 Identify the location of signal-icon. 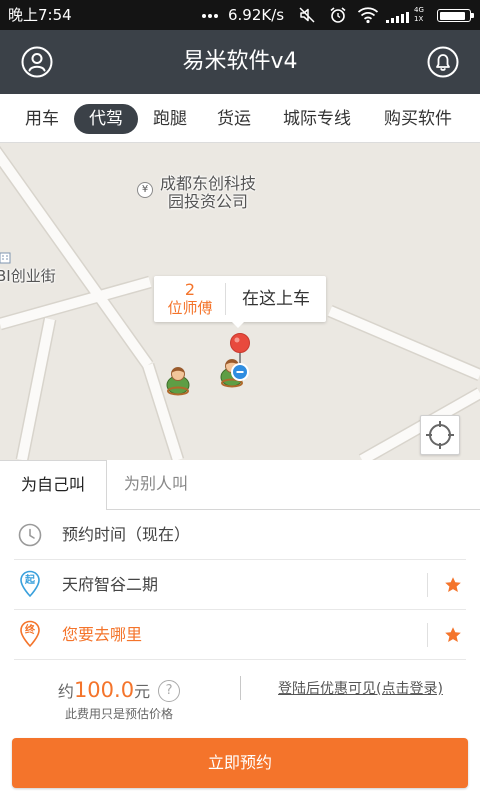
(399, 17).